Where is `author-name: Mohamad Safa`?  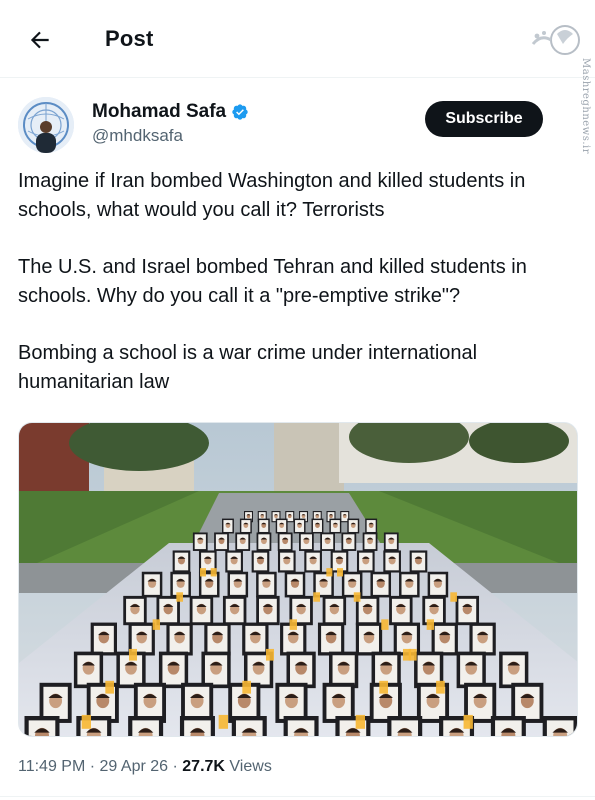
author-name: Mohamad Safa is located at coordinates (170, 112).